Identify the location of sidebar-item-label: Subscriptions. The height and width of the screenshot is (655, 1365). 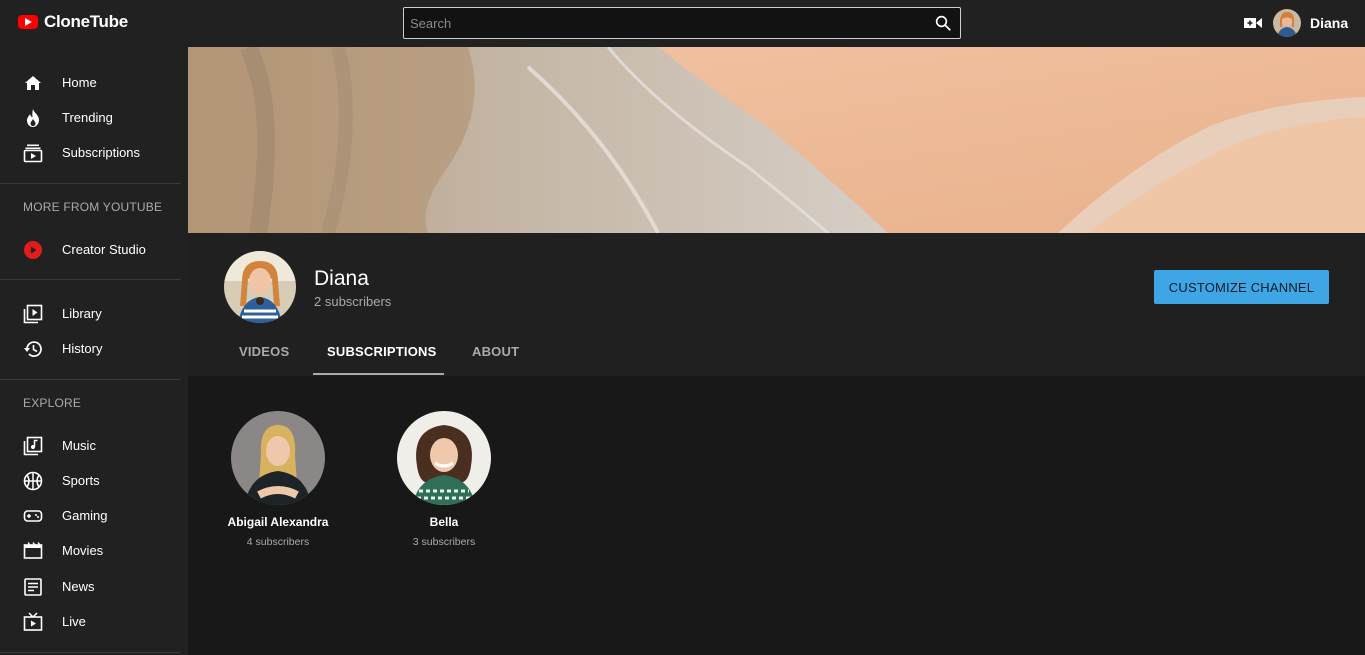
(101, 152).